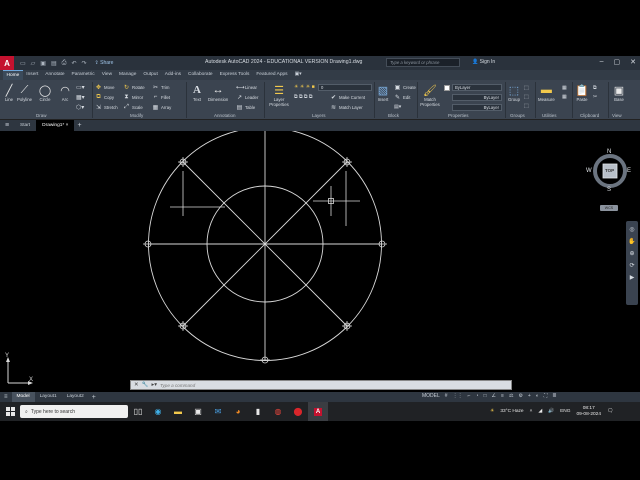  Describe the element at coordinates (477, 107) in the screenshot. I see `lineweight-dropdown: ByLayer` at that location.